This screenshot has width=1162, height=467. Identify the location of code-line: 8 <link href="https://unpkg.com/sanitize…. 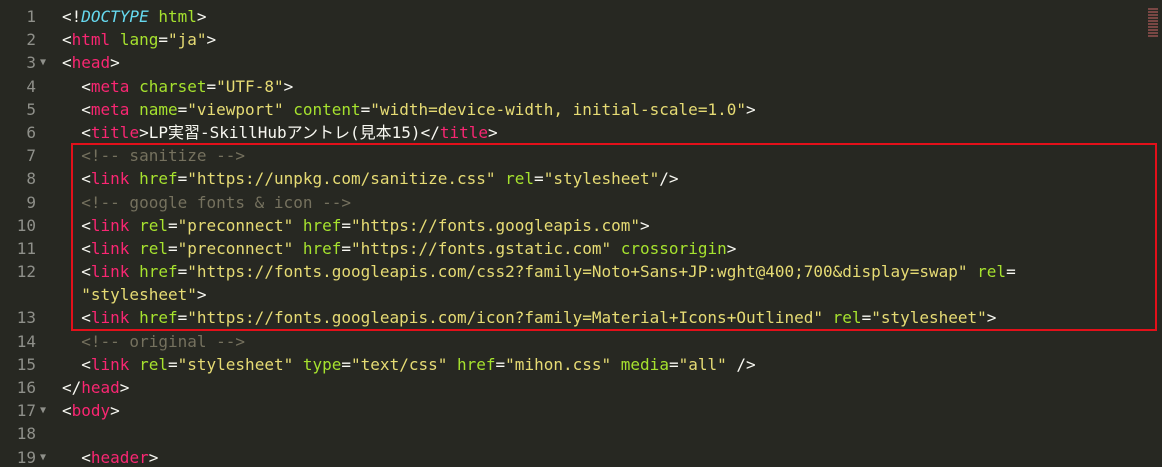
(581, 178).